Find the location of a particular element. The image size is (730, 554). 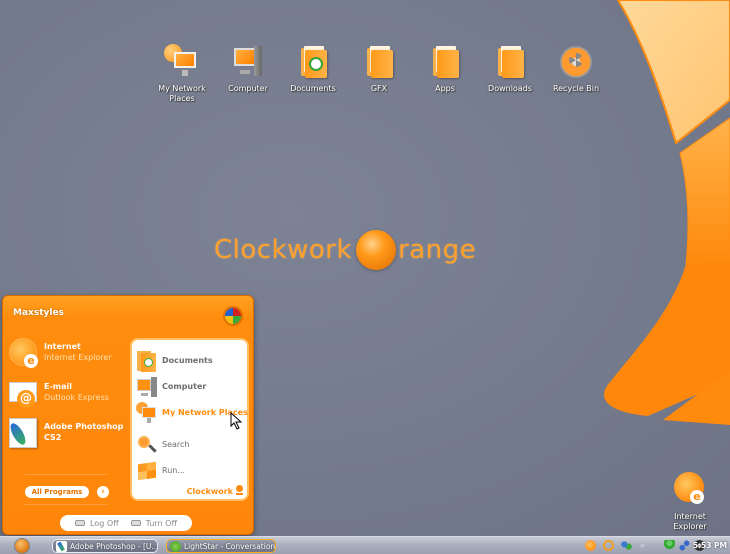

all-programs-button: All Programs is located at coordinates (57, 492).